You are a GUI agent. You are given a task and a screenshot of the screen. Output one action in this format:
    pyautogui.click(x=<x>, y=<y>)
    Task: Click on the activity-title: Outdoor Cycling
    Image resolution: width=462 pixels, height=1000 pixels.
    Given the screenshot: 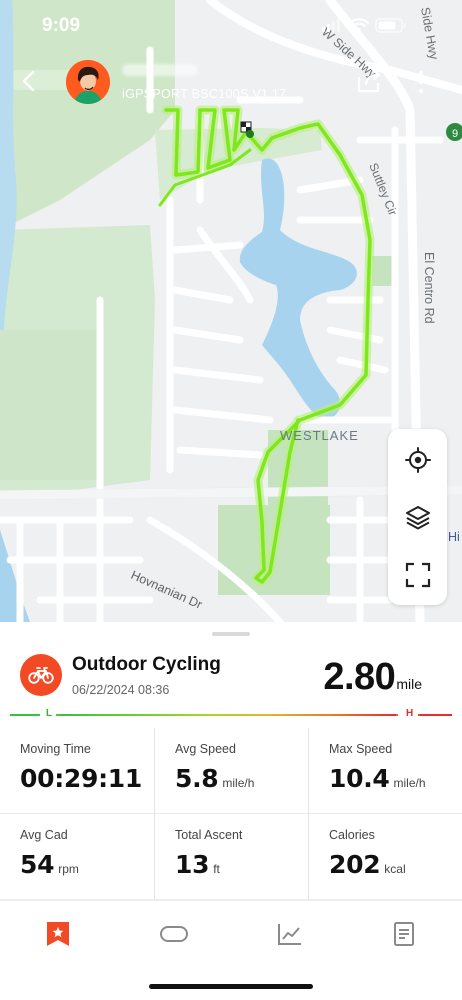 What is the action you would take?
    pyautogui.click(x=146, y=664)
    